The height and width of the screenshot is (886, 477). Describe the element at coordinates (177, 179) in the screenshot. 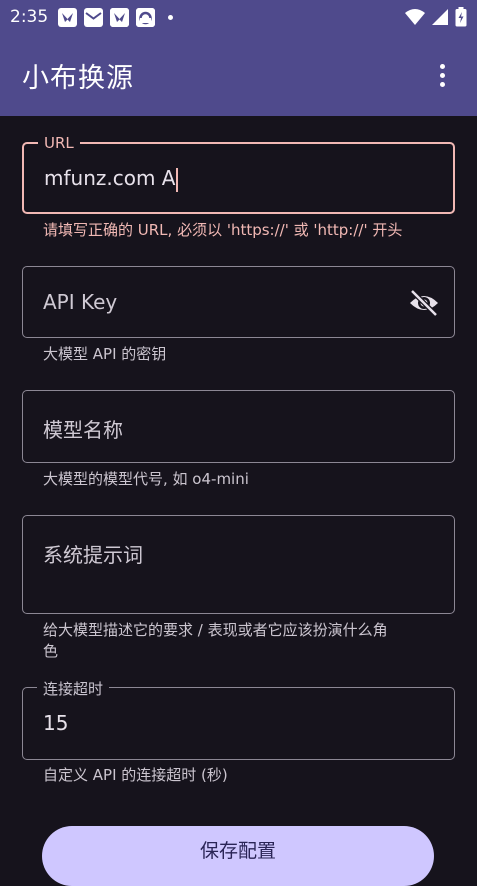

I see `text-cursor` at that location.